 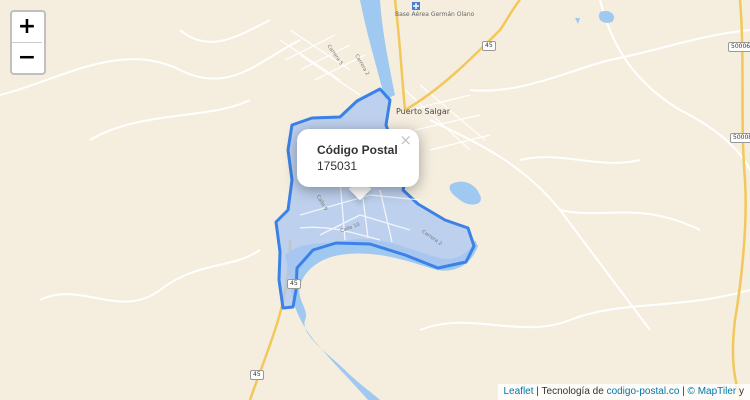 What do you see at coordinates (27, 57) in the screenshot?
I see `zoom-out-button: −` at bounding box center [27, 57].